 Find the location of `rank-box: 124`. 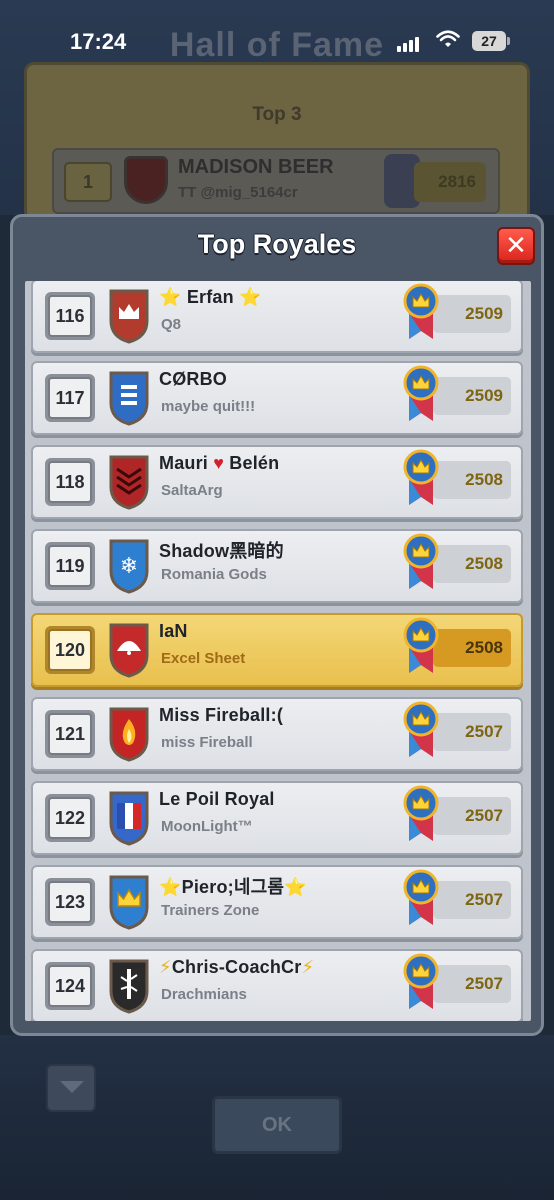

rank-box: 124 is located at coordinates (70, 986).